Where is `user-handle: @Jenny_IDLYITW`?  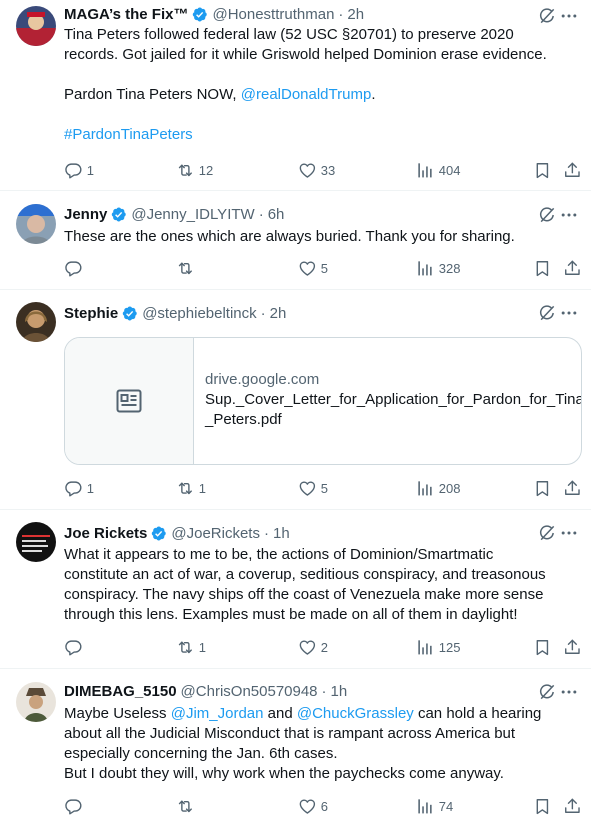
user-handle: @Jenny_IDLYITW is located at coordinates (192, 214).